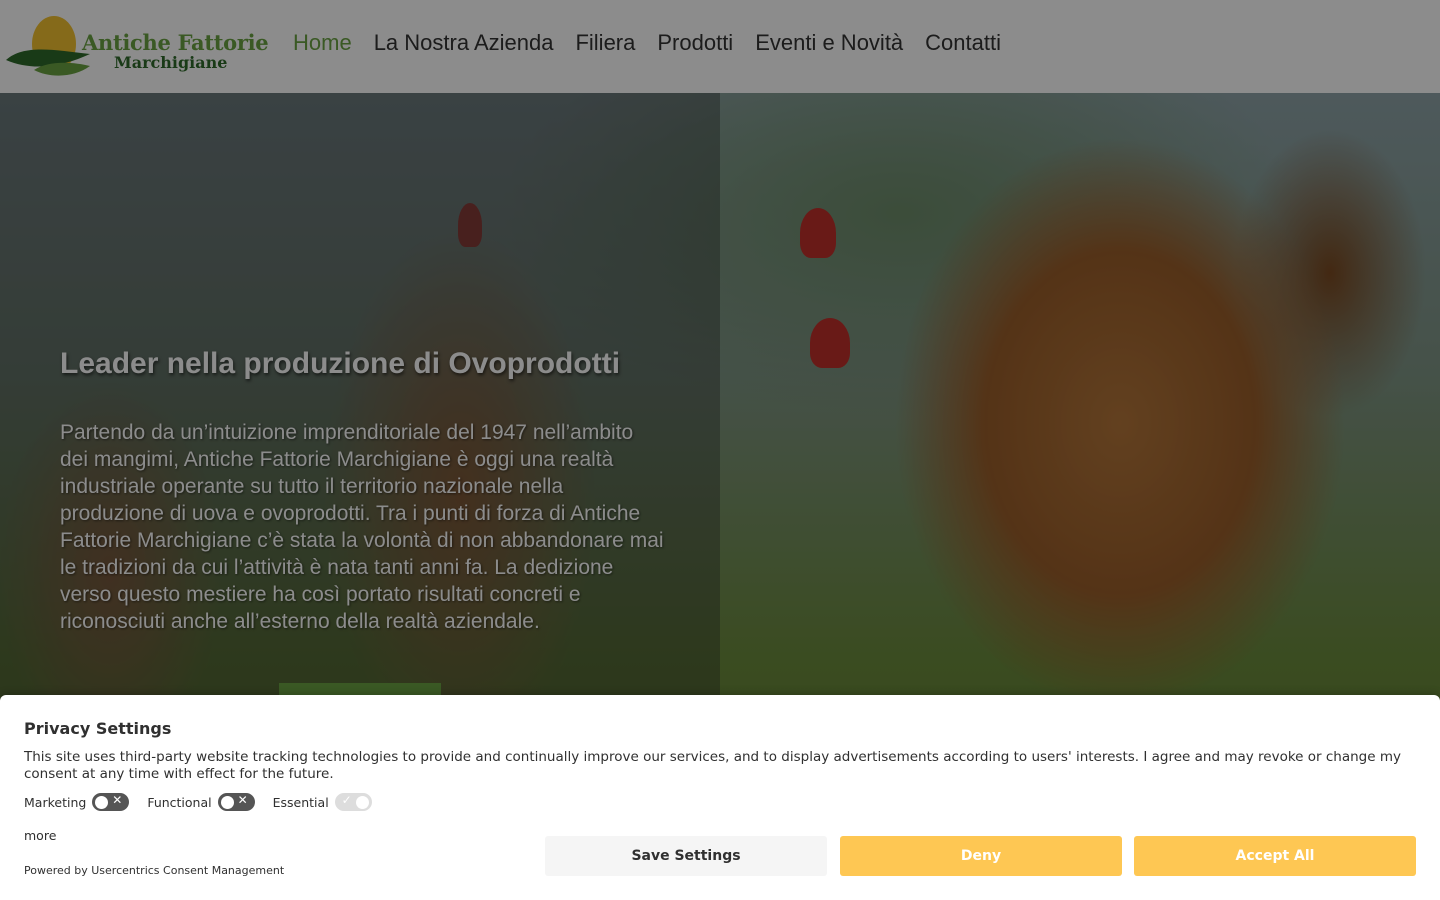 Image resolution: width=1440 pixels, height=900 pixels. I want to click on check-icon: ✓, so click(346, 800).